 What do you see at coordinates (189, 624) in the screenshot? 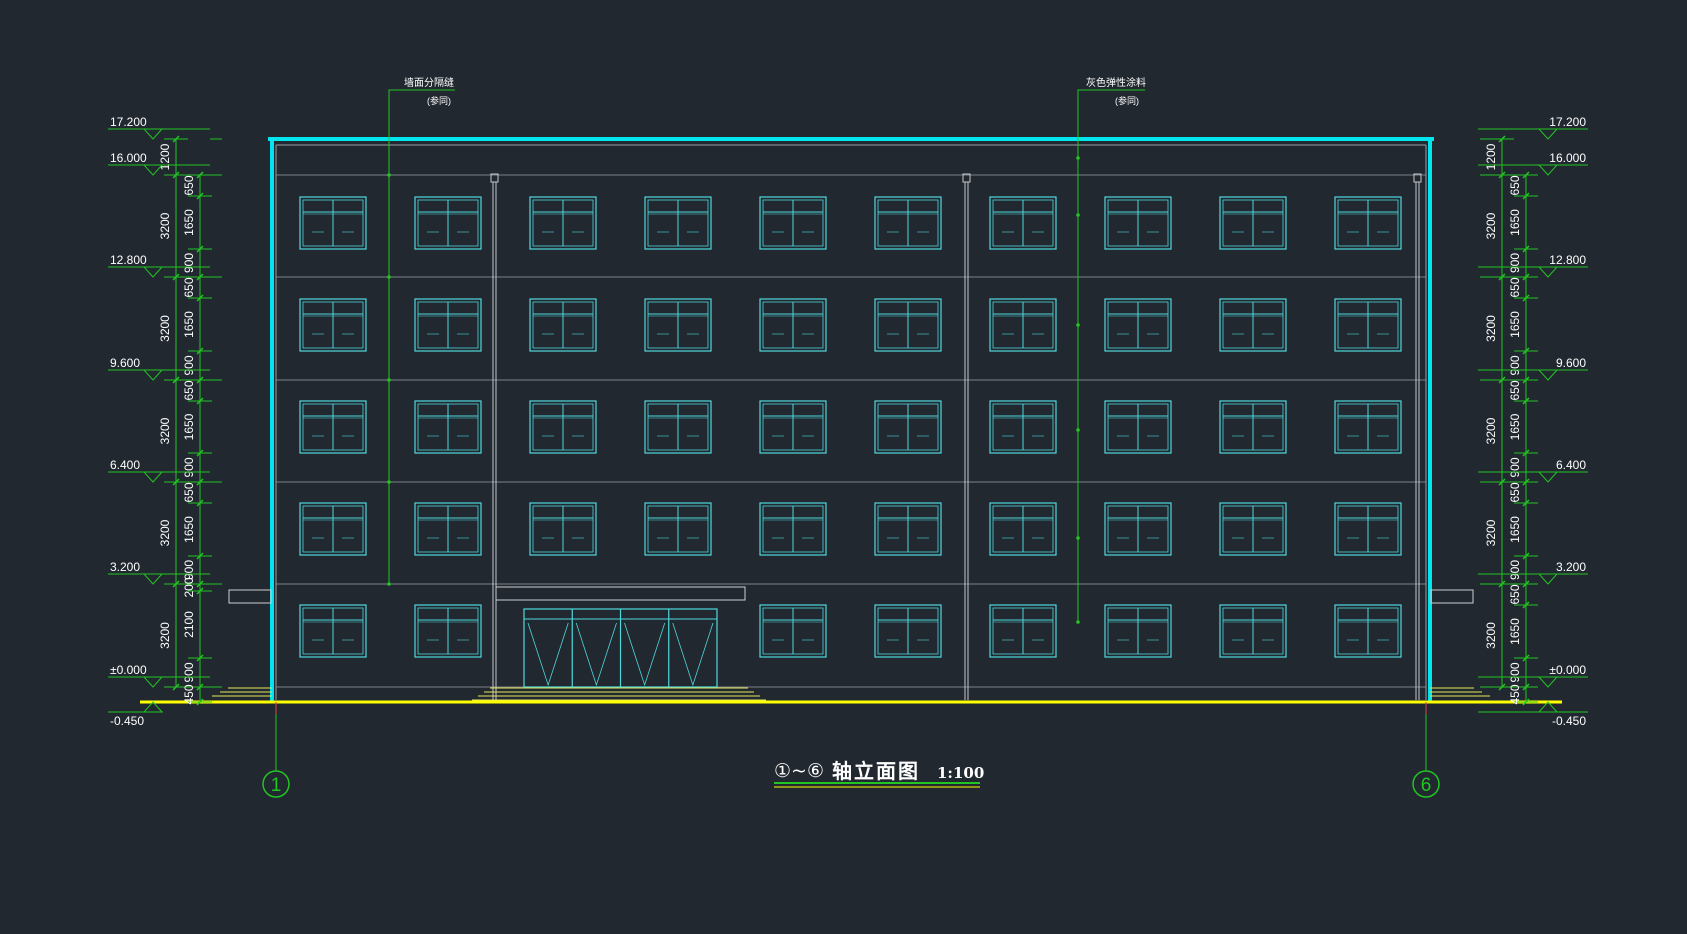
I see `dim-inner-left-label: 2100` at bounding box center [189, 624].